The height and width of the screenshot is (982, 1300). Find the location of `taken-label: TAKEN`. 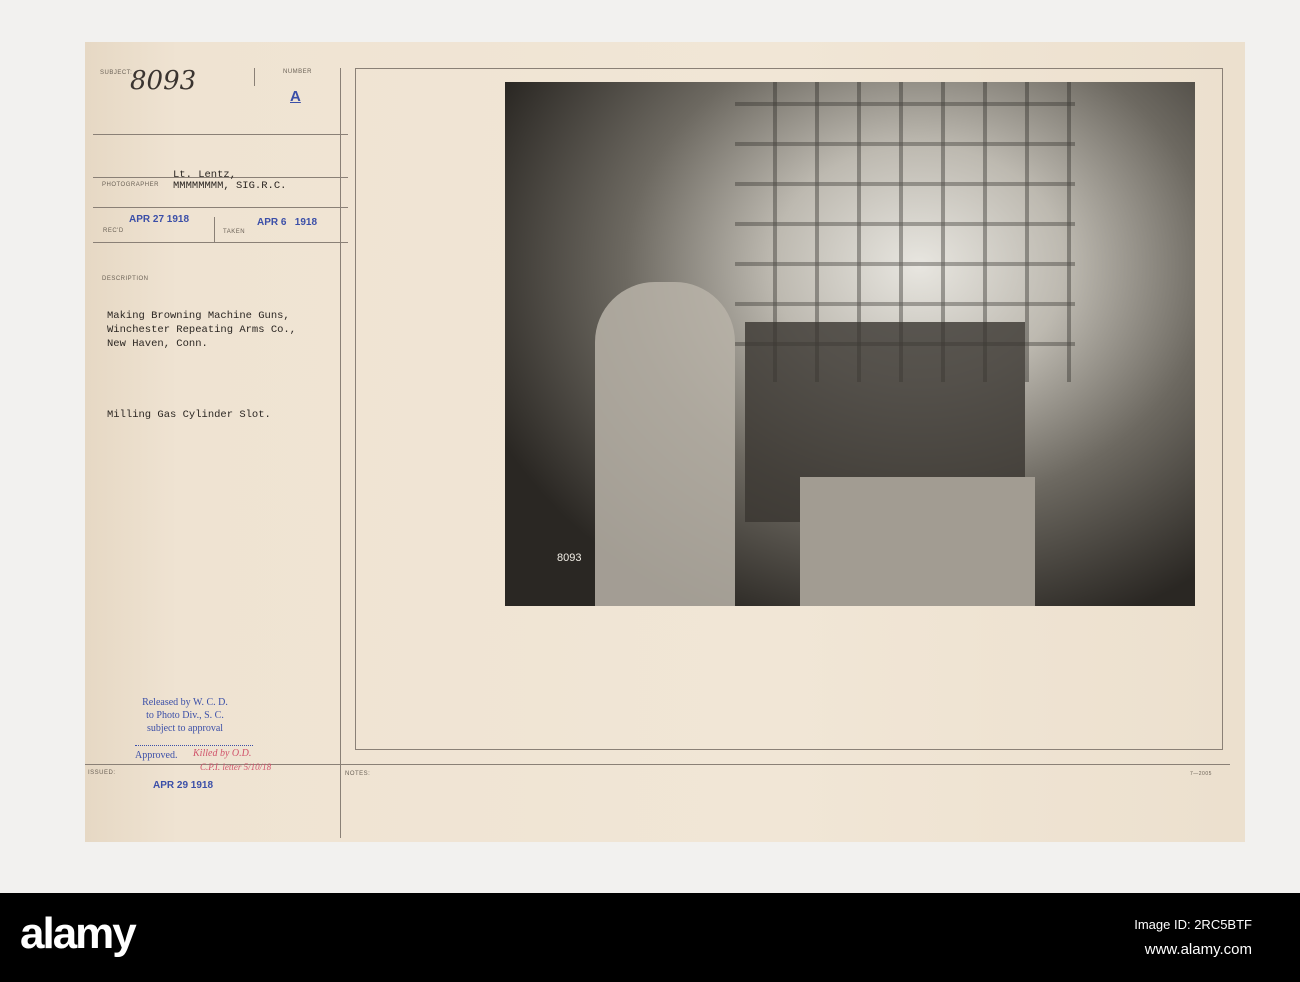

taken-label: TAKEN is located at coordinates (234, 232).